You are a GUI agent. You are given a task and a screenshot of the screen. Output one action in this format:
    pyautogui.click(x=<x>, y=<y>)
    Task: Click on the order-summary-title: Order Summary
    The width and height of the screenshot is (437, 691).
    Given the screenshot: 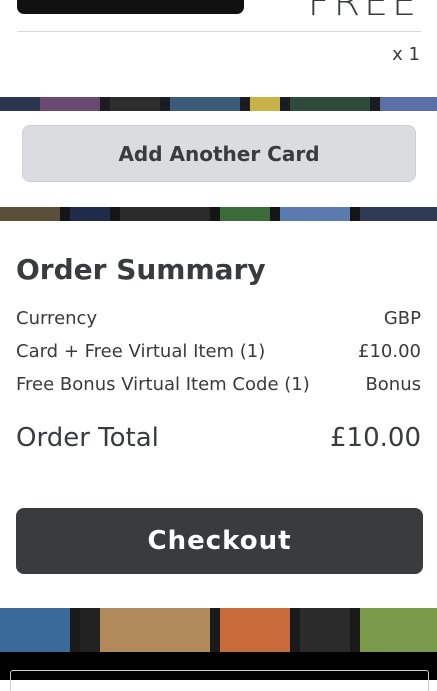 What is the action you would take?
    pyautogui.click(x=141, y=269)
    